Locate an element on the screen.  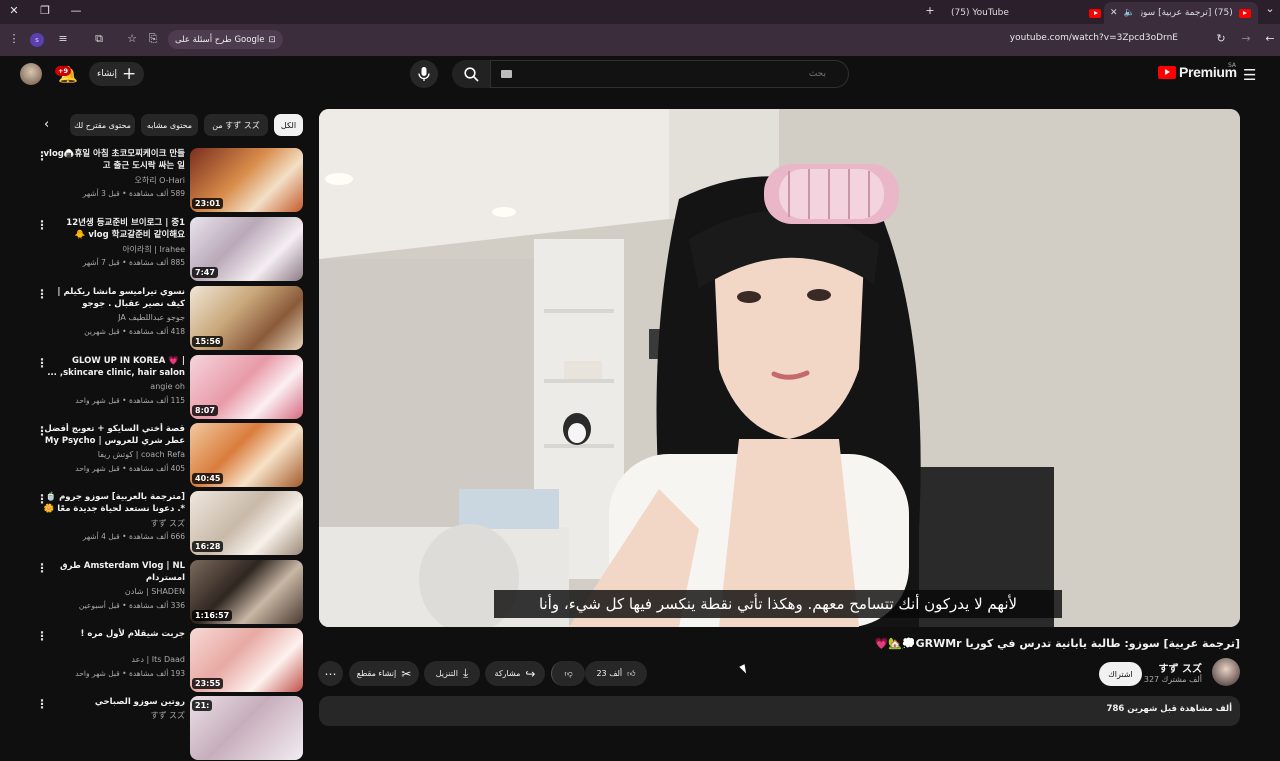
window-minimize-icon: — is located at coordinates (76, 10).